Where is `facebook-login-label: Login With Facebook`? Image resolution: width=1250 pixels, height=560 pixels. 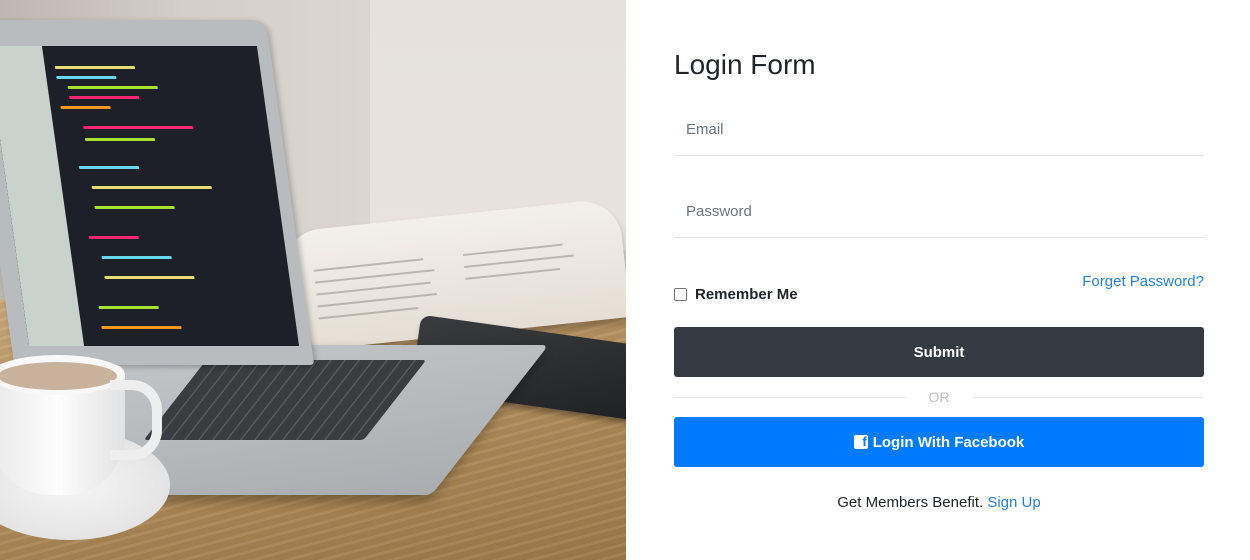
facebook-login-label: Login With Facebook is located at coordinates (948, 442).